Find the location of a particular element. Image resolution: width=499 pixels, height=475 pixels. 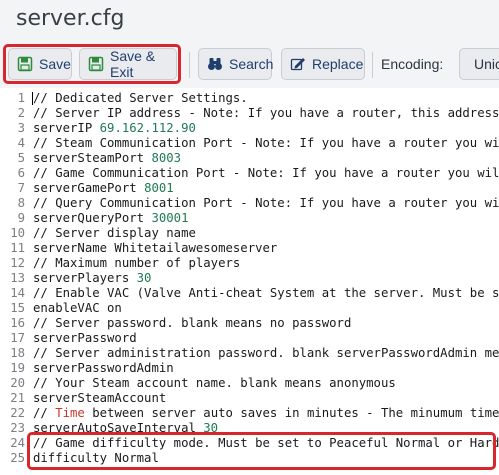

line-text-main: serverQueryPort is located at coordinates (92, 218).